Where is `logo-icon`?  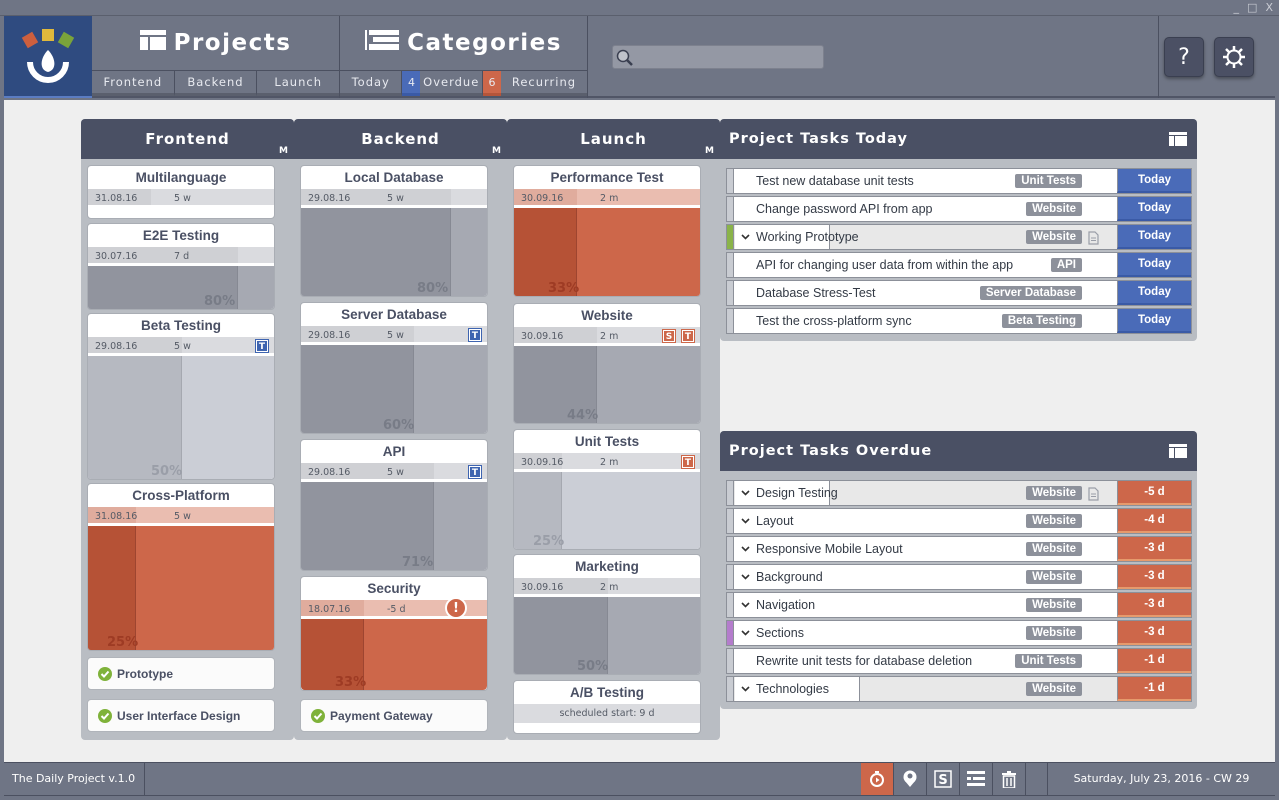 logo-icon is located at coordinates (48, 56).